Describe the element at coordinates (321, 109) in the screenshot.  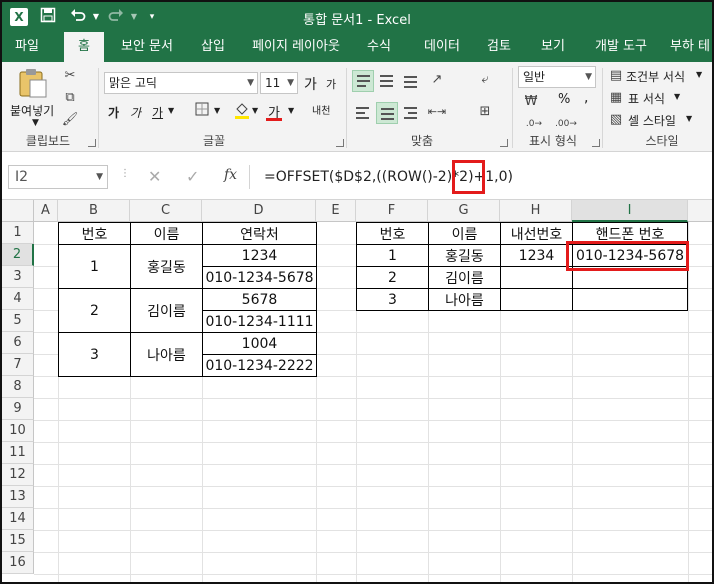
I see `phonetic-button: 내천` at that location.